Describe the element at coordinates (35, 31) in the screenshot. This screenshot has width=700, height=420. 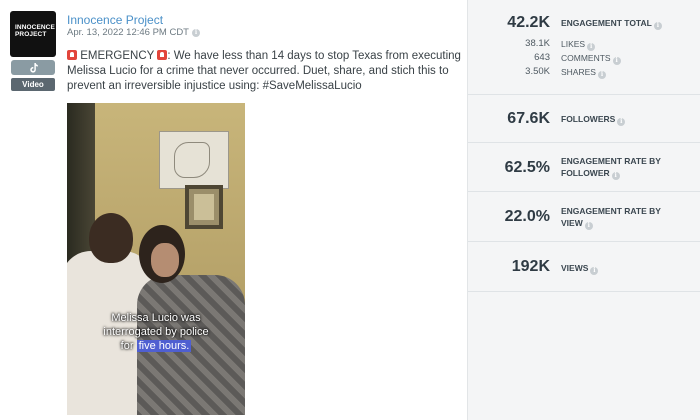
I see `avatar-logo-text: INNOCENCE PROJECT` at that location.